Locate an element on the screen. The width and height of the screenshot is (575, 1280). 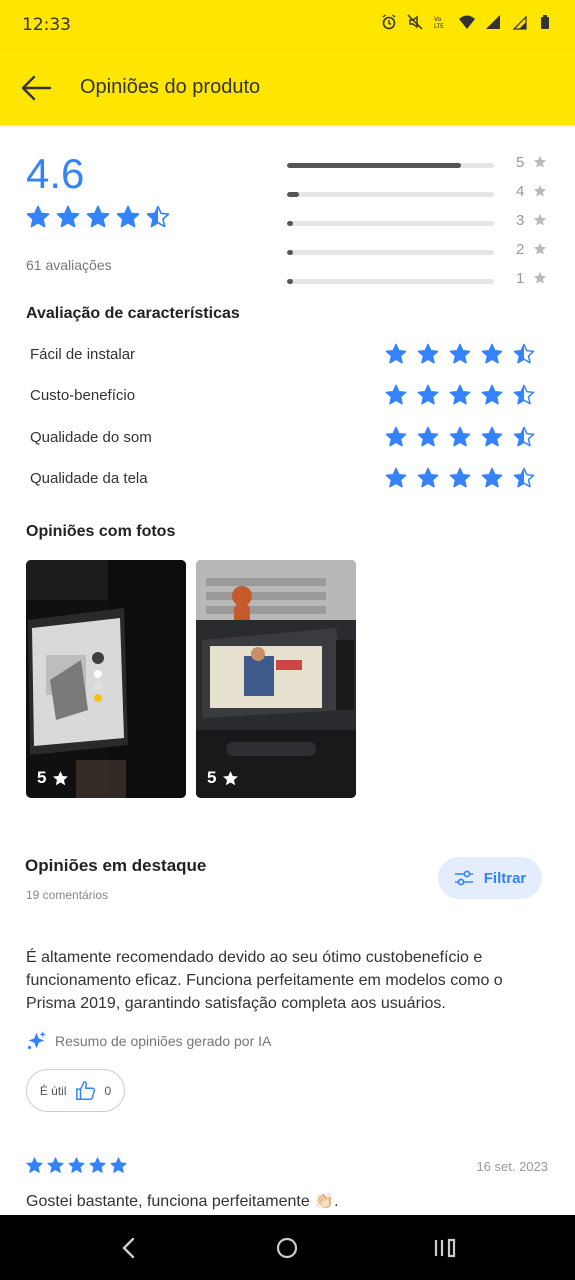
rating-bar-row: 2 is located at coordinates (419, 253).